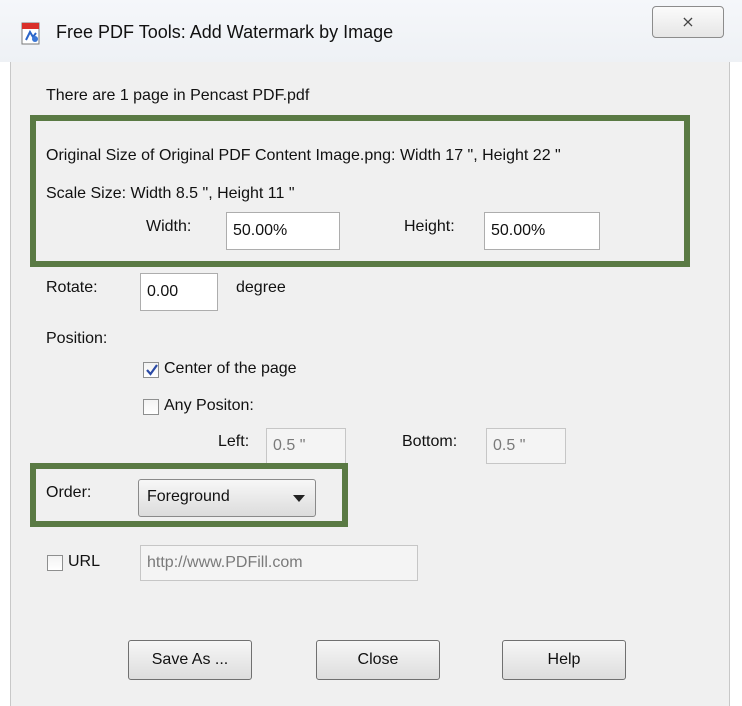  I want to click on left-label: Left:, so click(234, 441).